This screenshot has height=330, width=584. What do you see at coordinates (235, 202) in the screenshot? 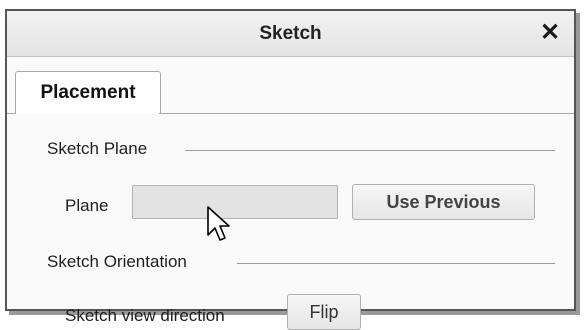
I see `plane-reference-field` at bounding box center [235, 202].